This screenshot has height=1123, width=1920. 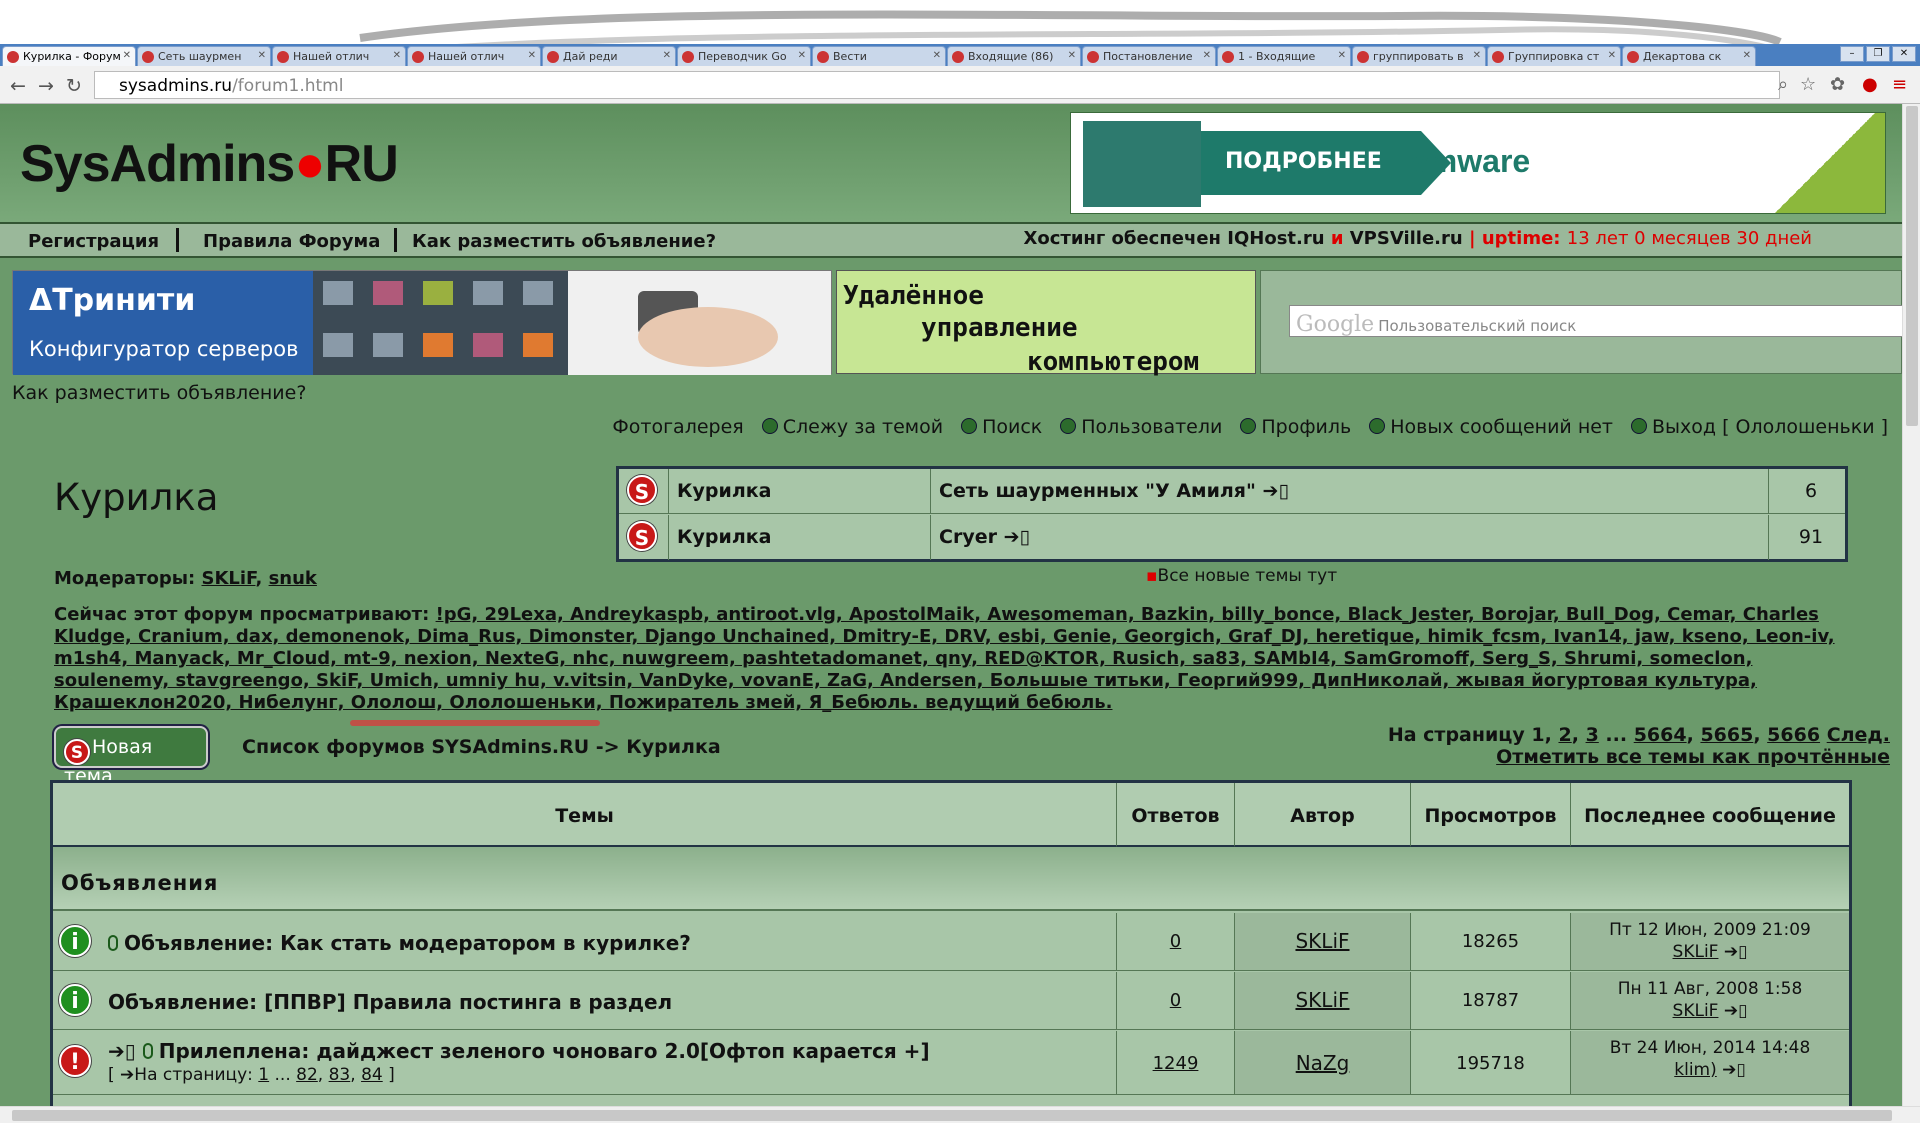 I want to click on tab-12: Декартова ск ✕, so click(x=1689, y=56).